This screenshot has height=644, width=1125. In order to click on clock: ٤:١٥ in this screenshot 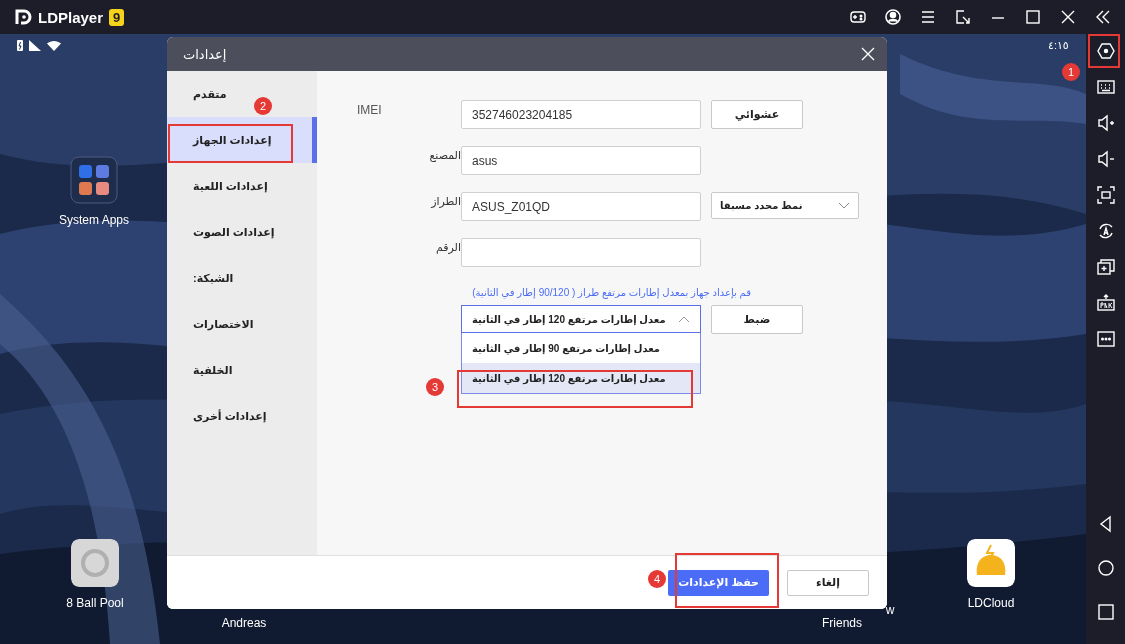, I will do `click(1058, 45)`.